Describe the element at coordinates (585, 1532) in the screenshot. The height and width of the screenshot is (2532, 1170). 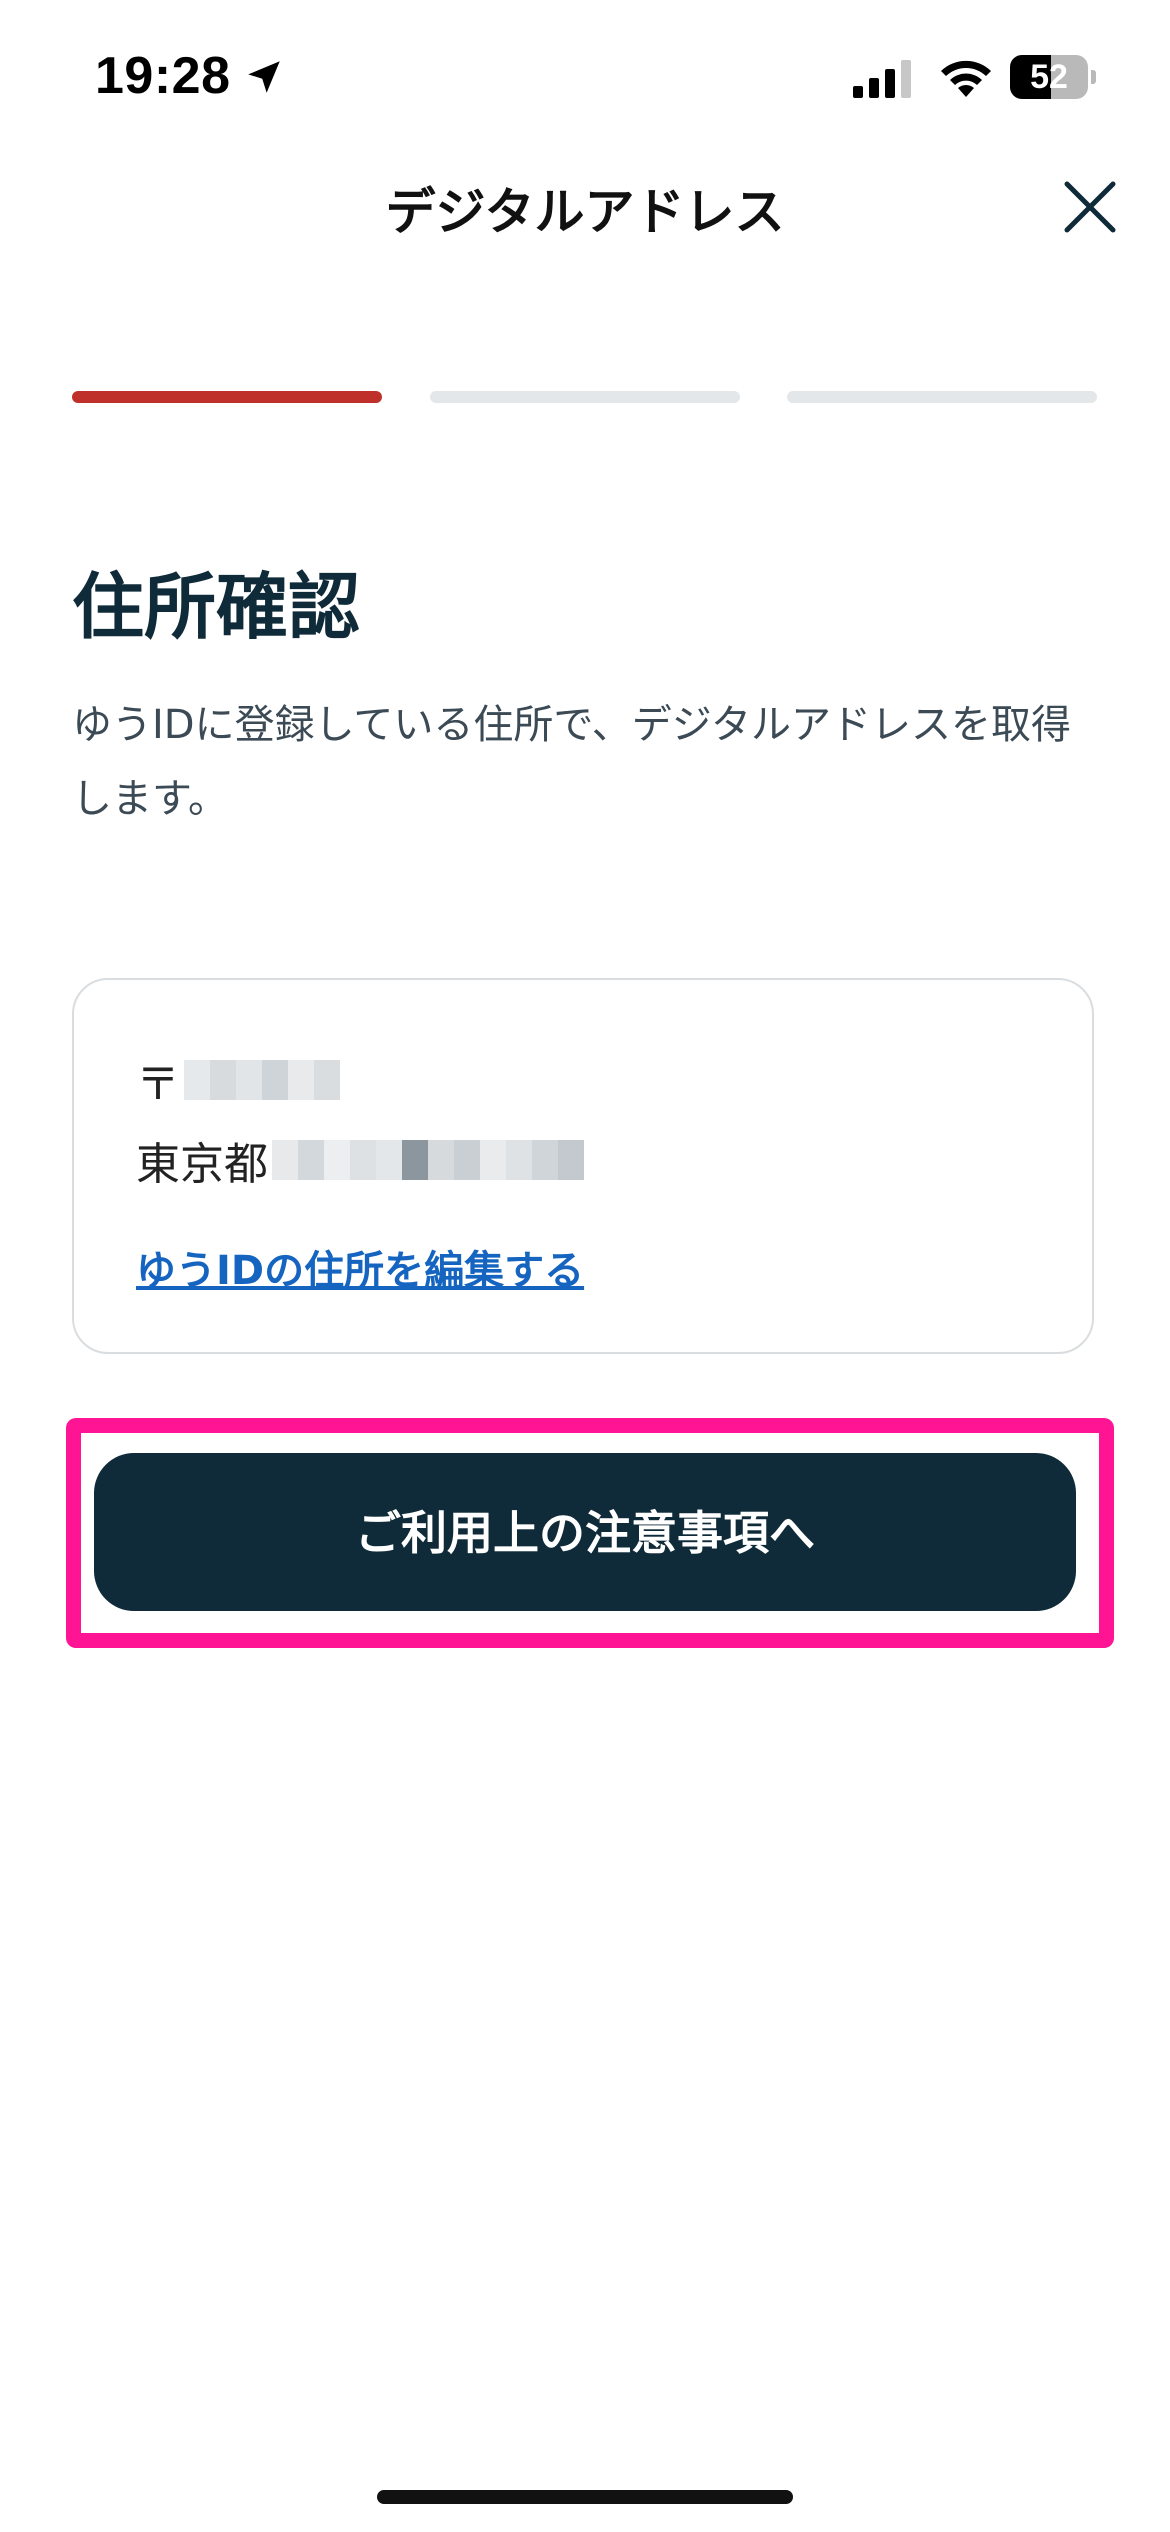
I see `proceed-to-terms-button: ご利用上の注意事項へ` at that location.